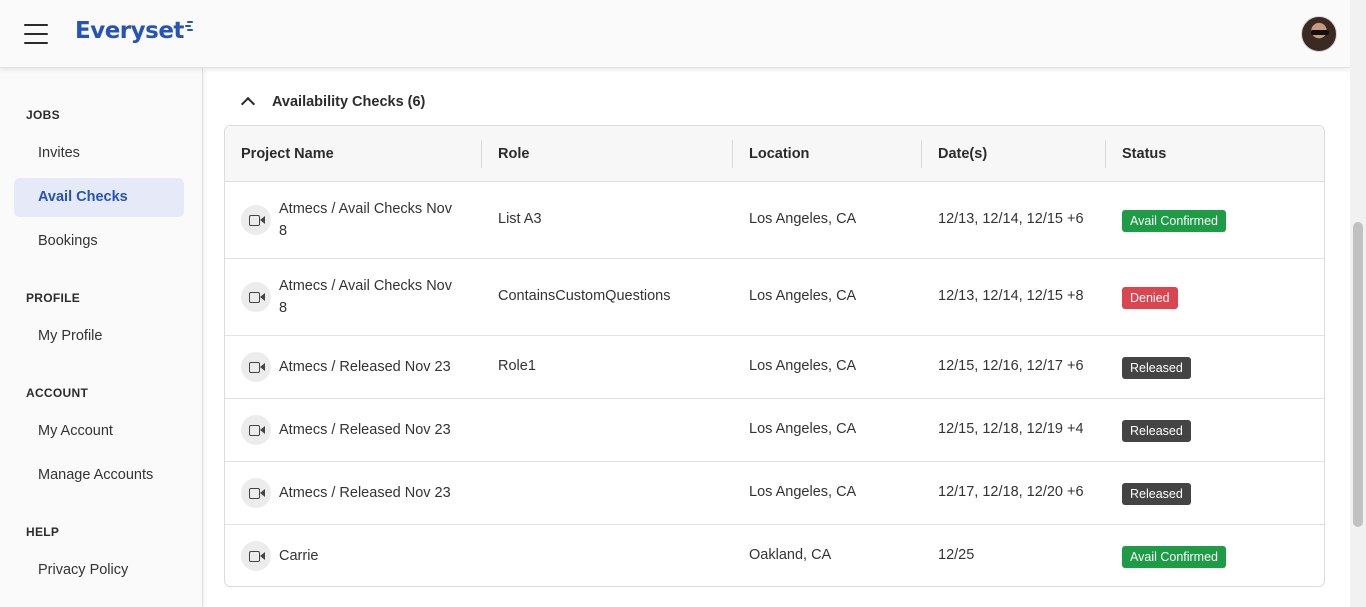 The image size is (1366, 607). Describe the element at coordinates (99, 475) in the screenshot. I see `sidebar-item-manage-accounts: Manage Accounts` at that location.